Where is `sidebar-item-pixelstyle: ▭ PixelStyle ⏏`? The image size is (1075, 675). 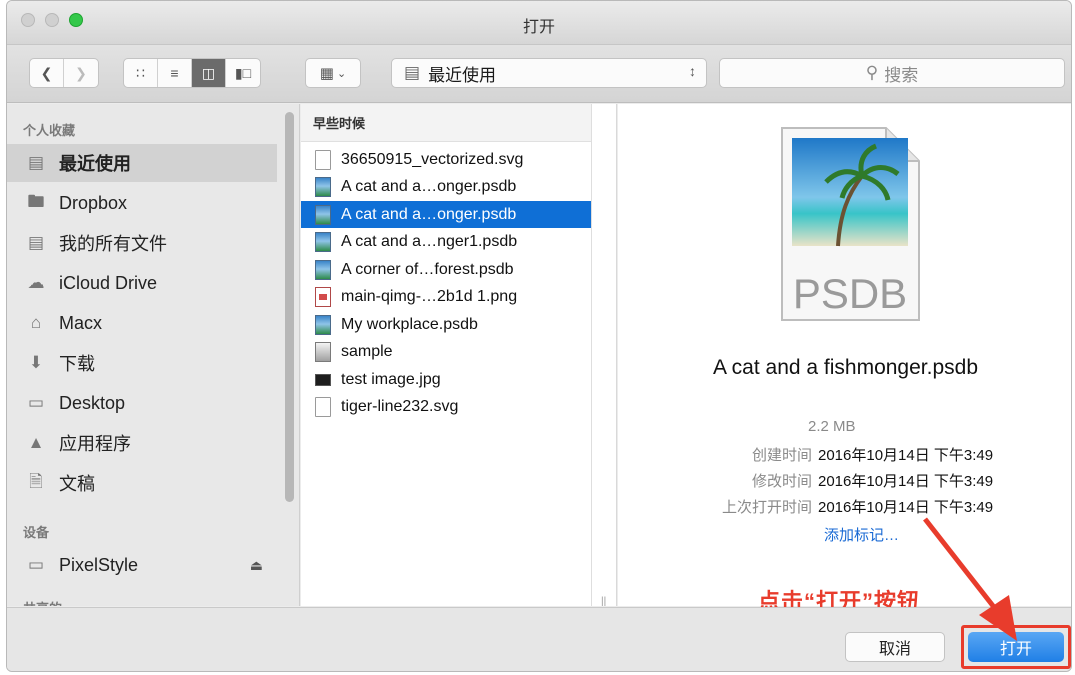 sidebar-item-pixelstyle: ▭ PixelStyle ⏏ is located at coordinates (142, 565).